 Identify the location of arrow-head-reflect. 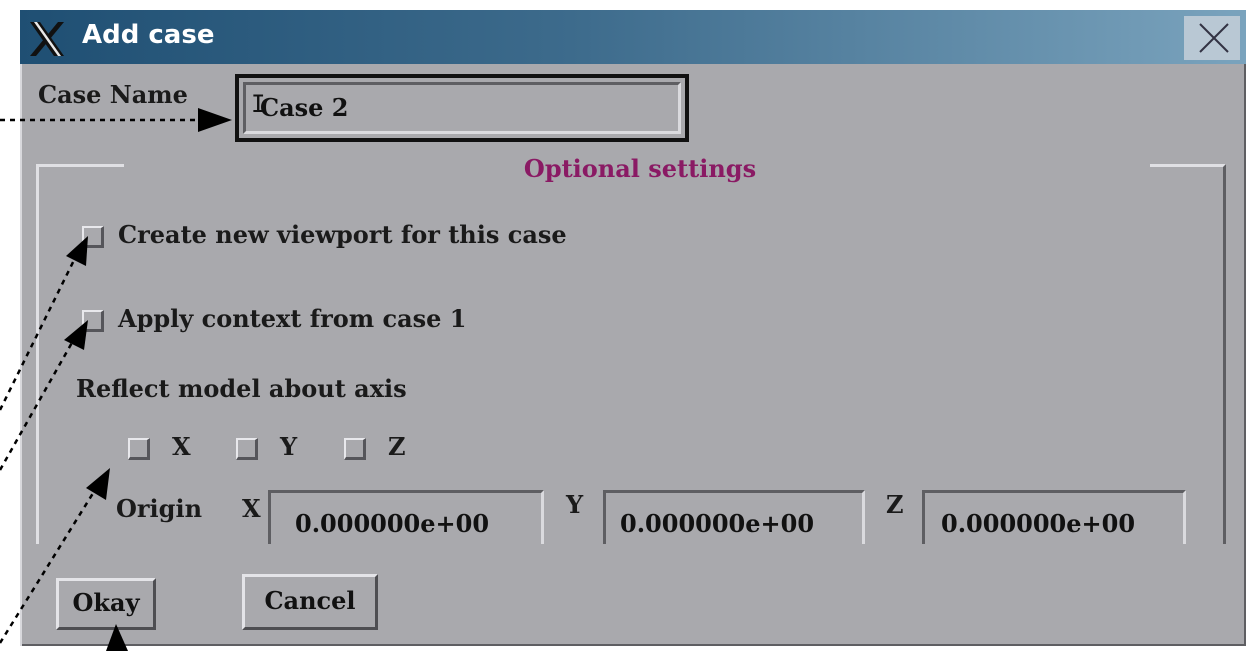
(98, 484).